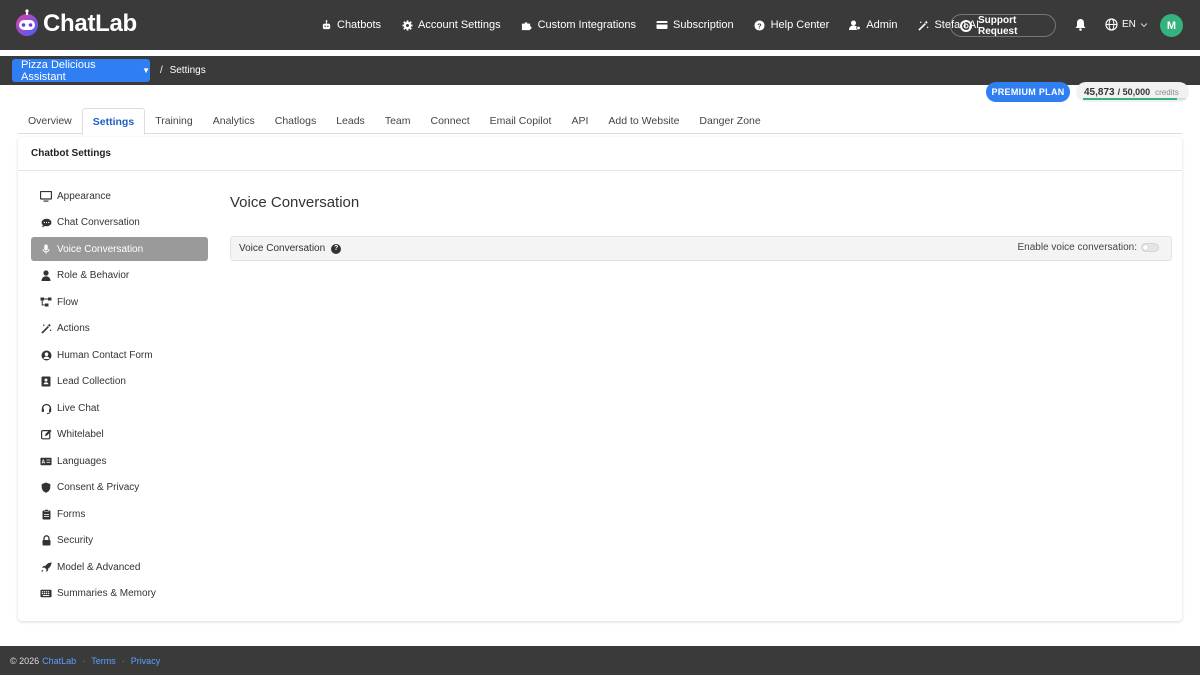 The height and width of the screenshot is (675, 1200). Describe the element at coordinates (643, 121) in the screenshot. I see `tab-add-to-website: Add to Website` at that location.